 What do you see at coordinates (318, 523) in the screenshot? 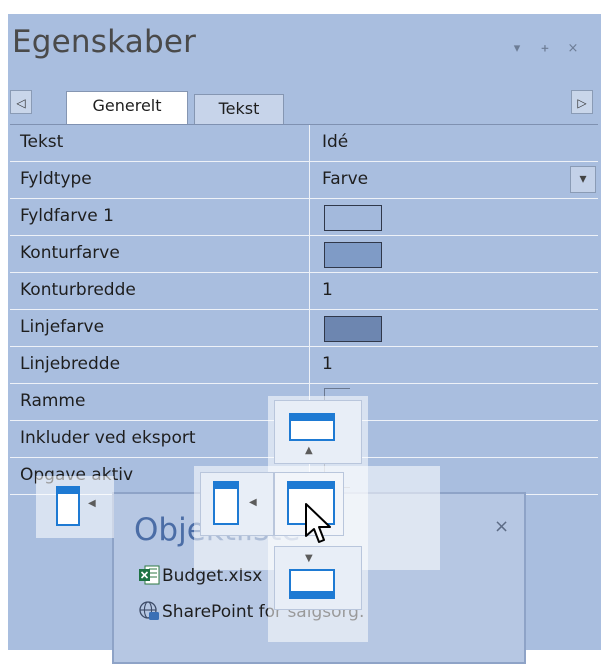
I see `mouse-cursor-icon` at bounding box center [318, 523].